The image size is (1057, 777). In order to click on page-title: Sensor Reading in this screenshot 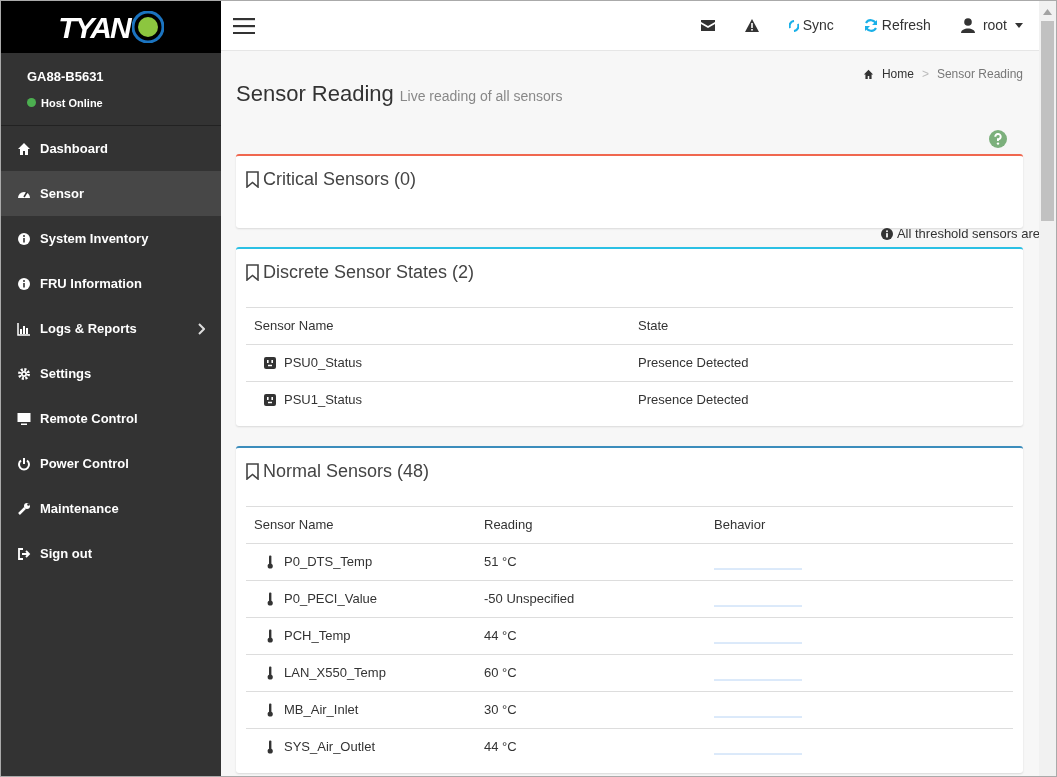, I will do `click(315, 94)`.